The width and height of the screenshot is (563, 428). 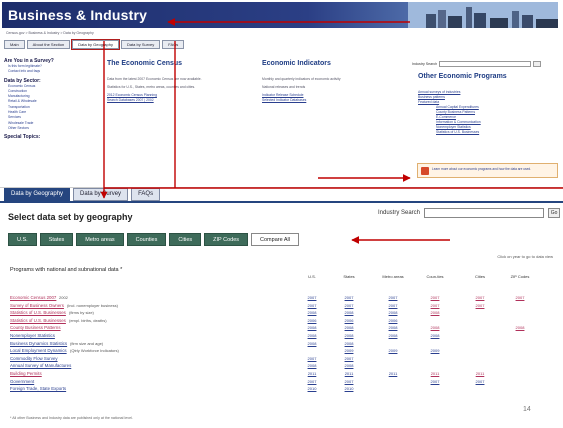 I want to click on page-title: Select data set by geography, so click(x=70, y=217).